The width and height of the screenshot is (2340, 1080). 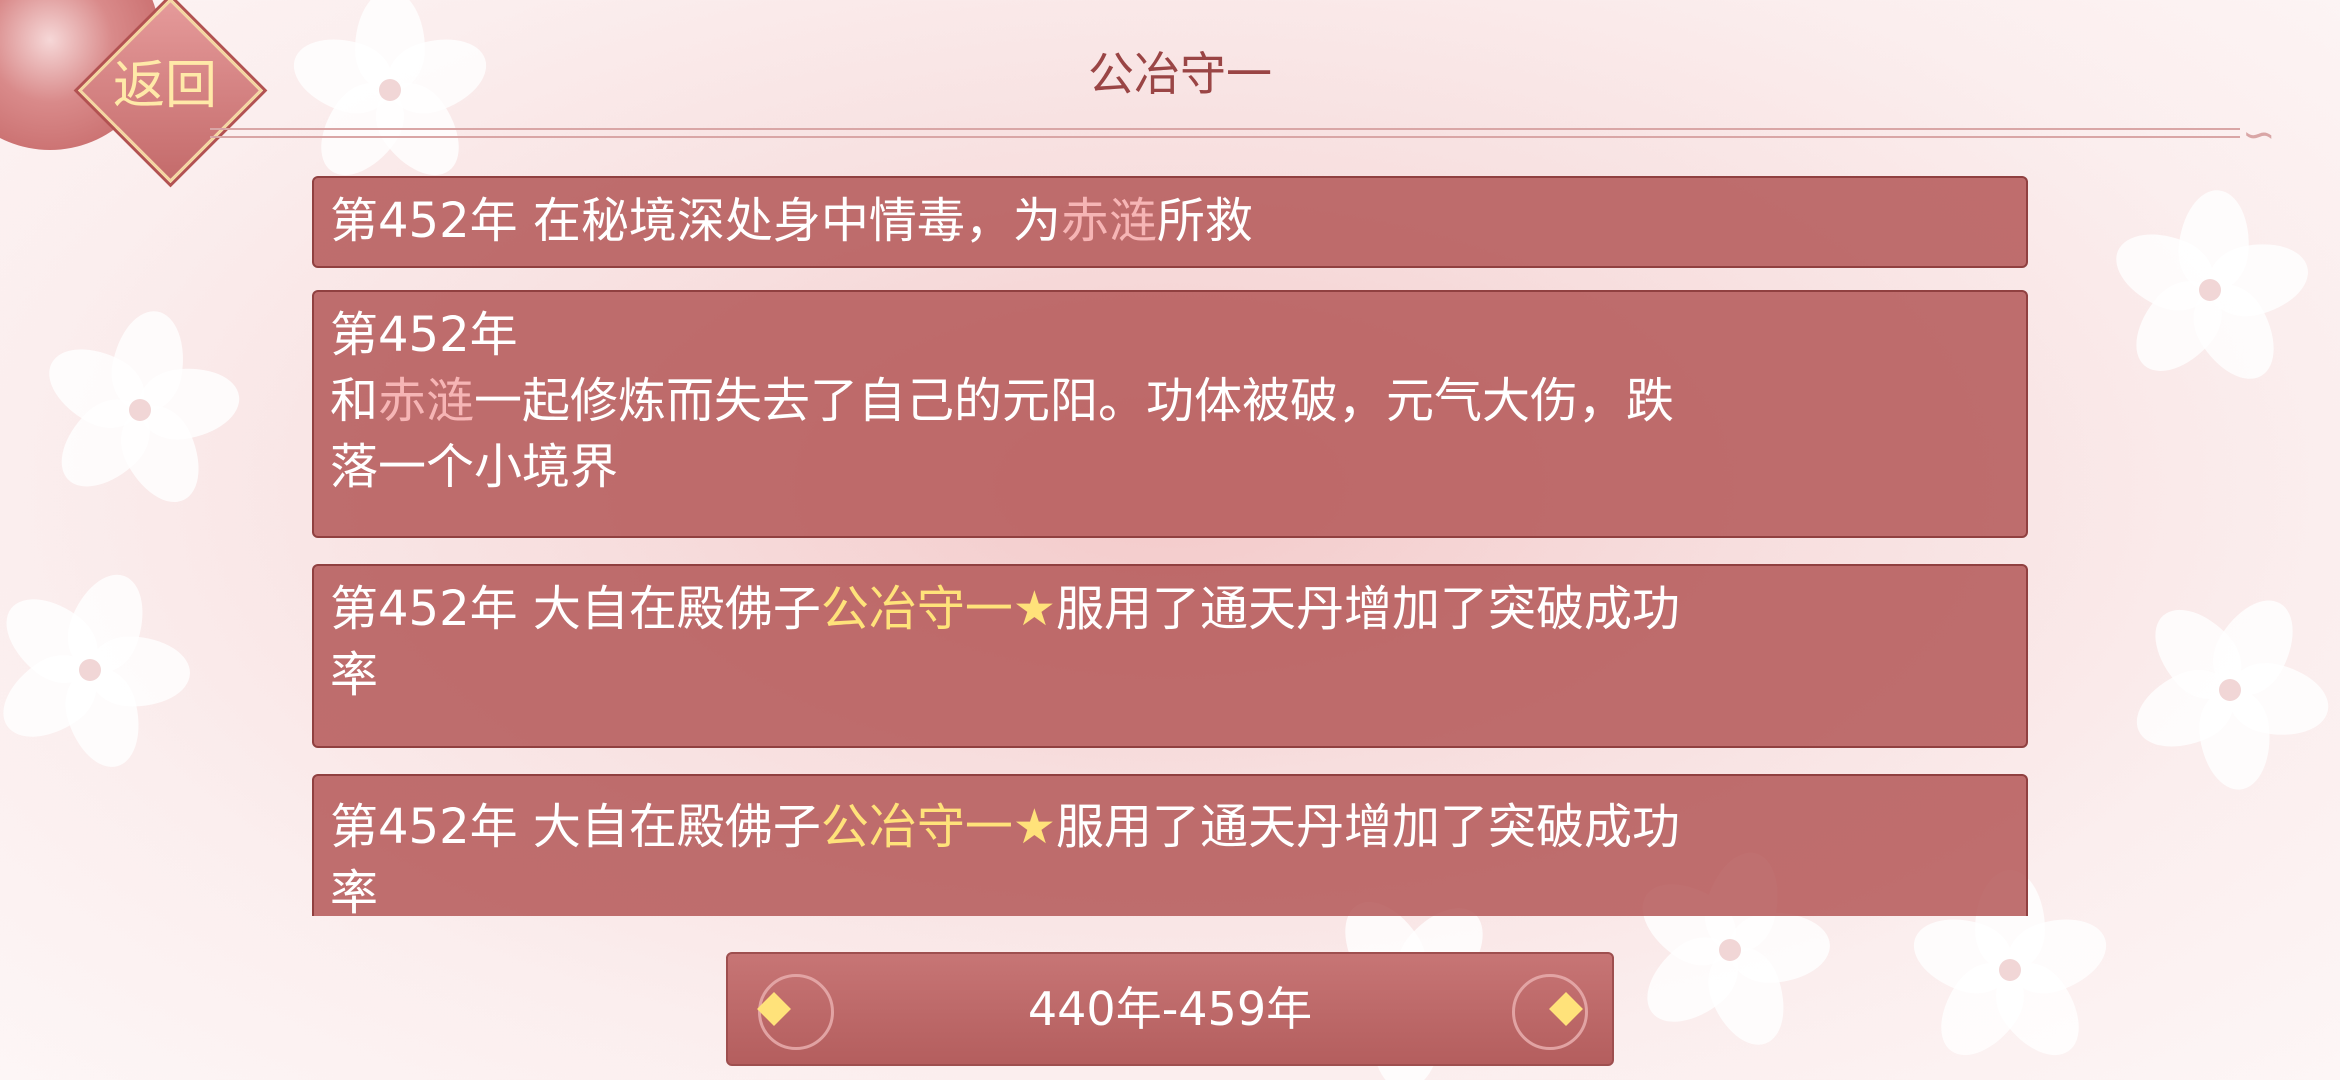 I want to click on year-range-pager: 440年-459年, so click(x=1170, y=1009).